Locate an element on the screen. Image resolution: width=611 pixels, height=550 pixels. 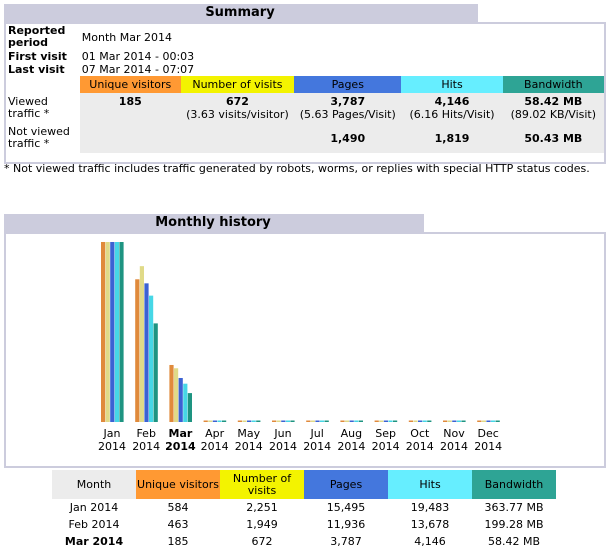
bar-bandwidth-dec is located at coordinates (497, 421).